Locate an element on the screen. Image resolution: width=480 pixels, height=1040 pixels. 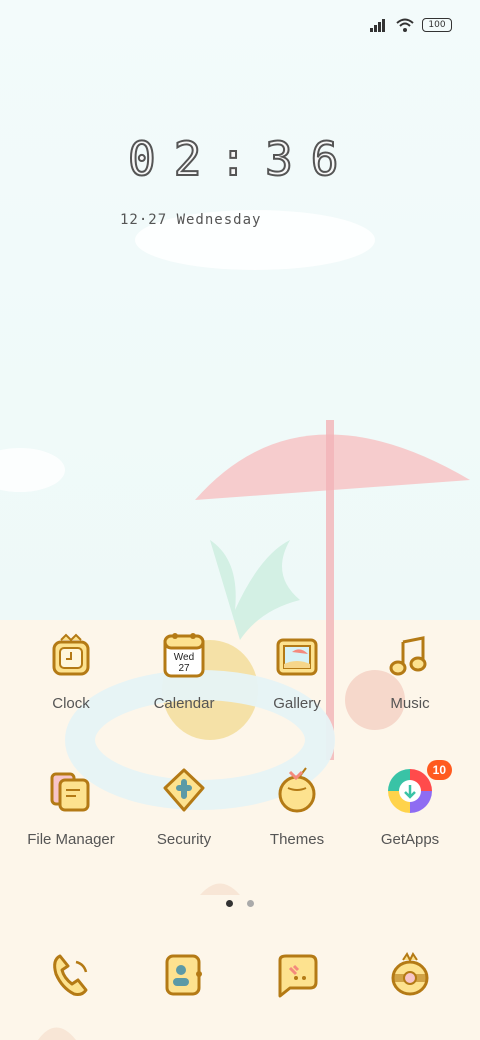
page-indicator is located at coordinates (240, 903).